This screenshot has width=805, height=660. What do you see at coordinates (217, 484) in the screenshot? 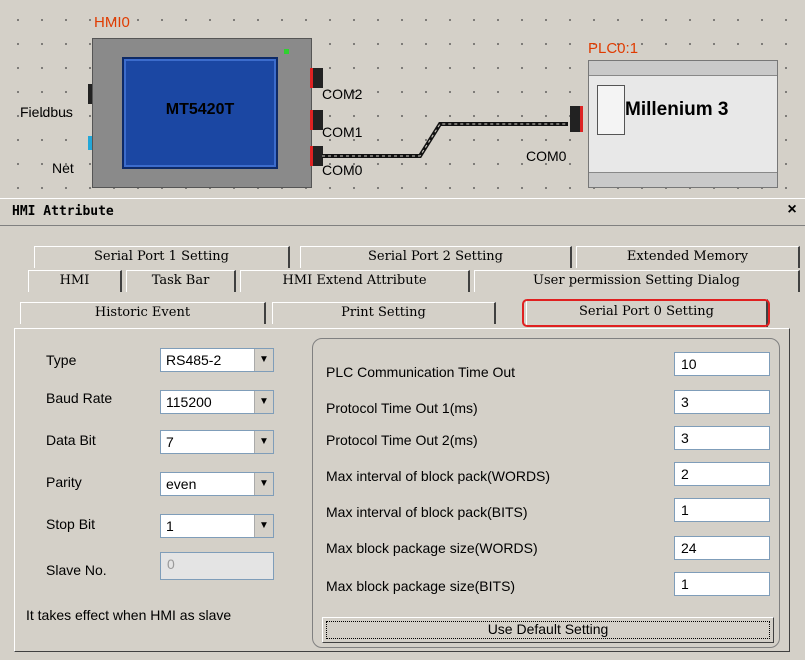
I see `parity-select: even ▼` at bounding box center [217, 484].